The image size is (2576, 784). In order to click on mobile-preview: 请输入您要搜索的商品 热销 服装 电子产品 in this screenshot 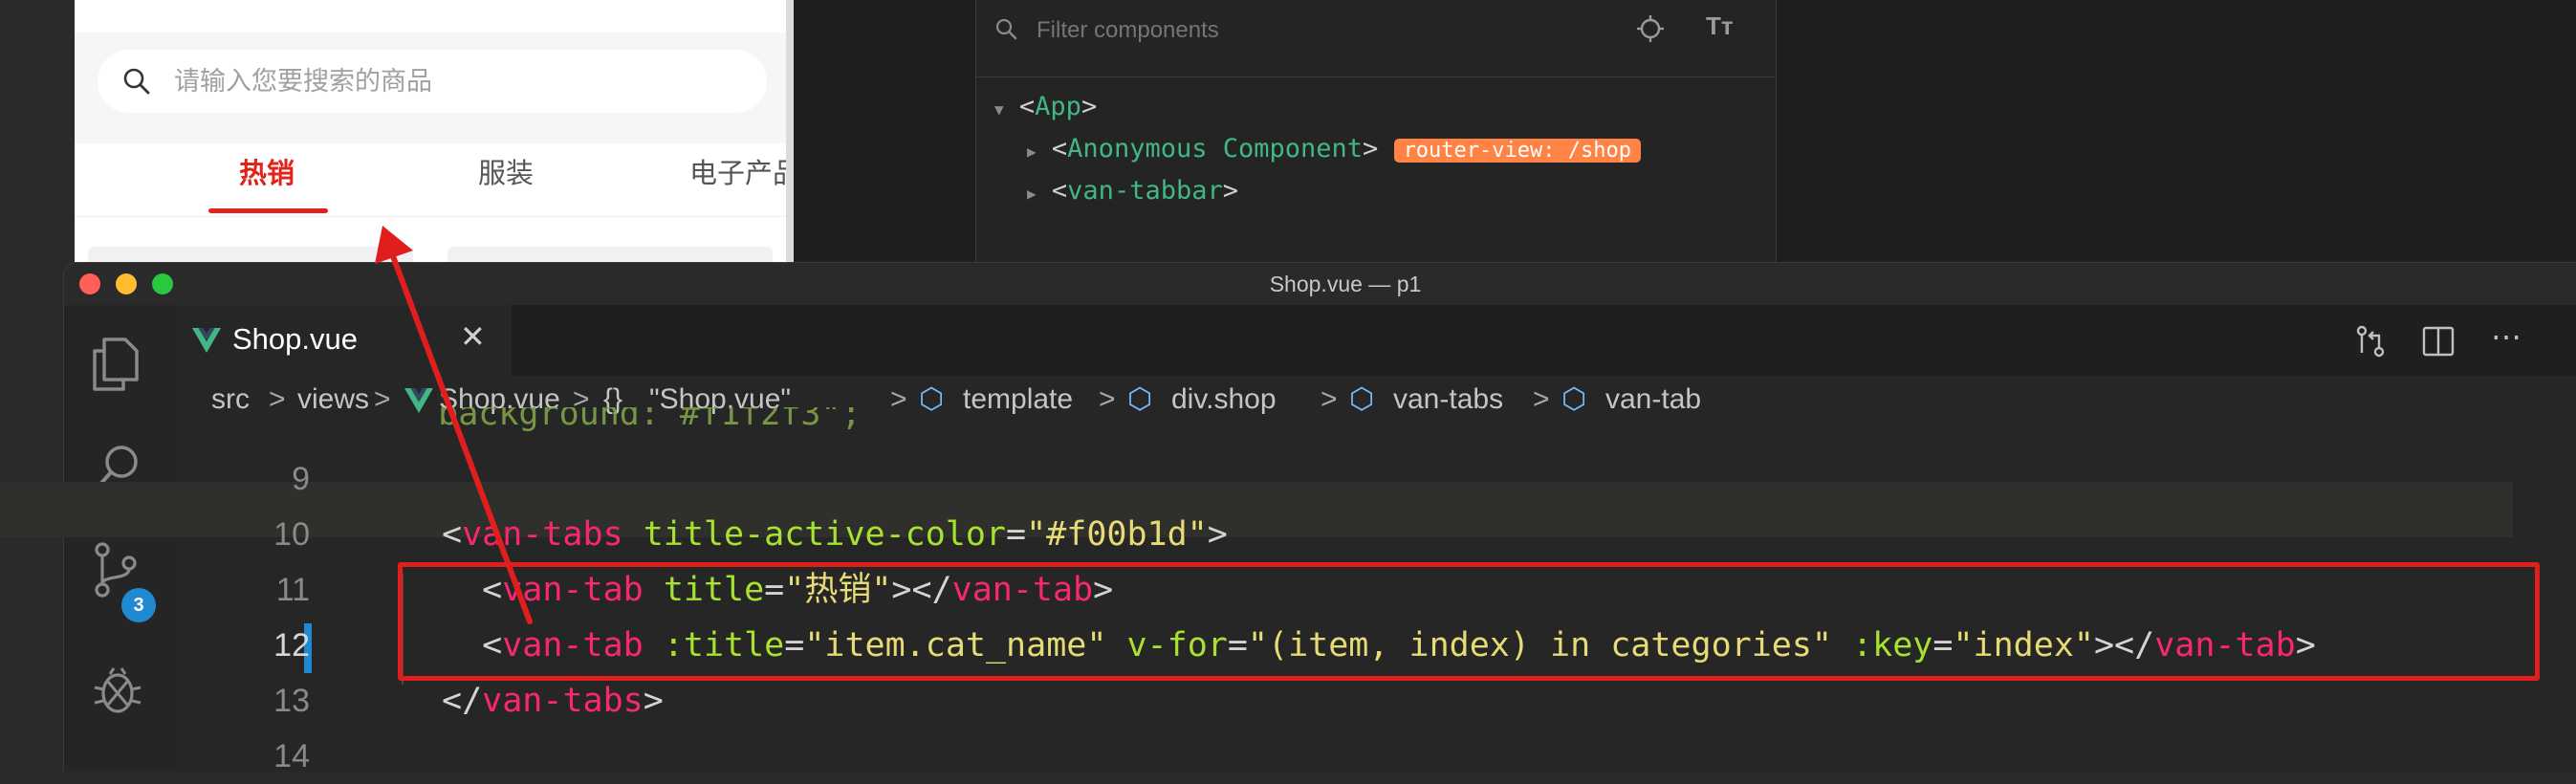, I will do `click(430, 131)`.